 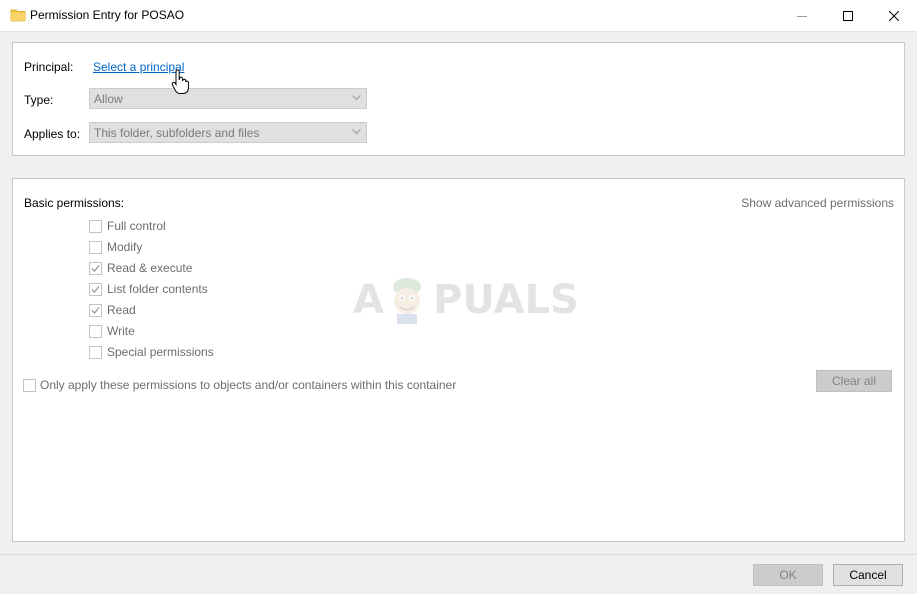 I want to click on show-advanced-permissions-link: Show advanced permissions, so click(x=817, y=203).